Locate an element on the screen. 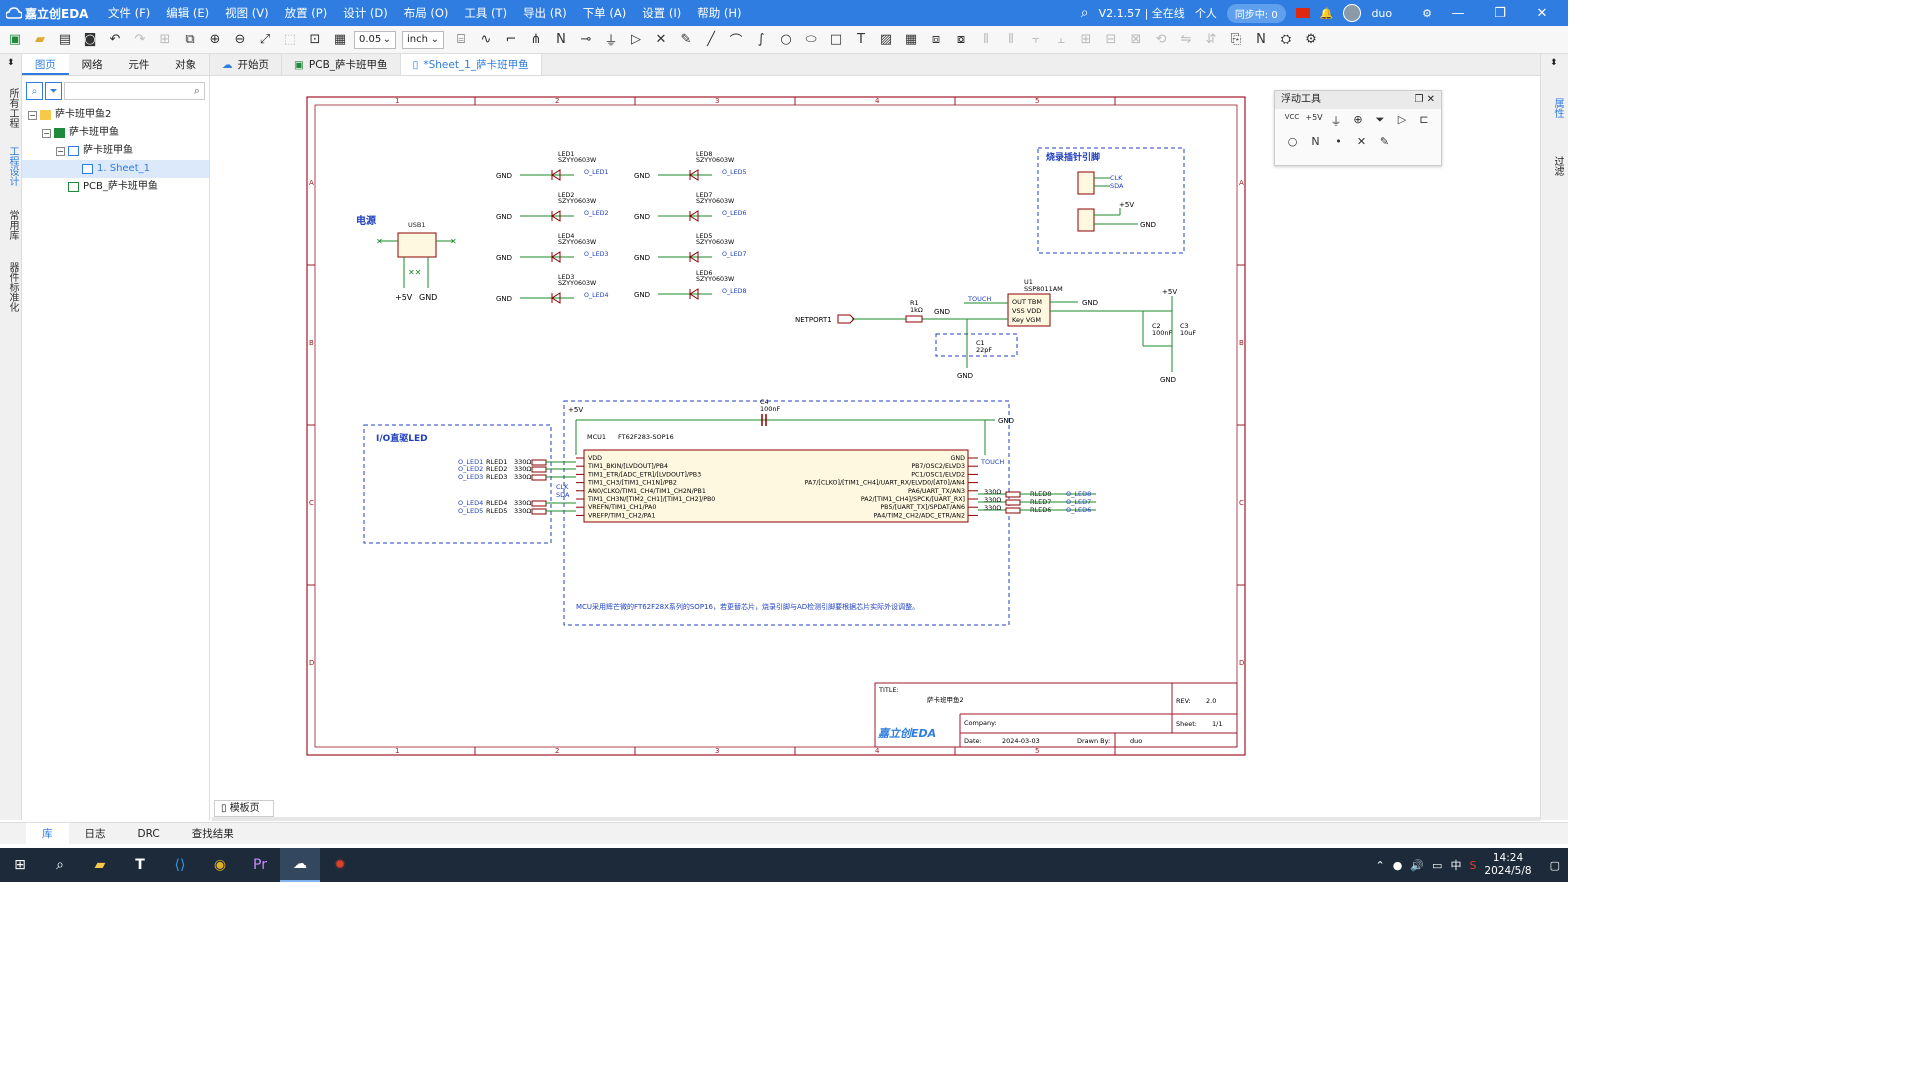 This screenshot has height=1080, width=1920. net-icon: ∿ is located at coordinates (486, 40).